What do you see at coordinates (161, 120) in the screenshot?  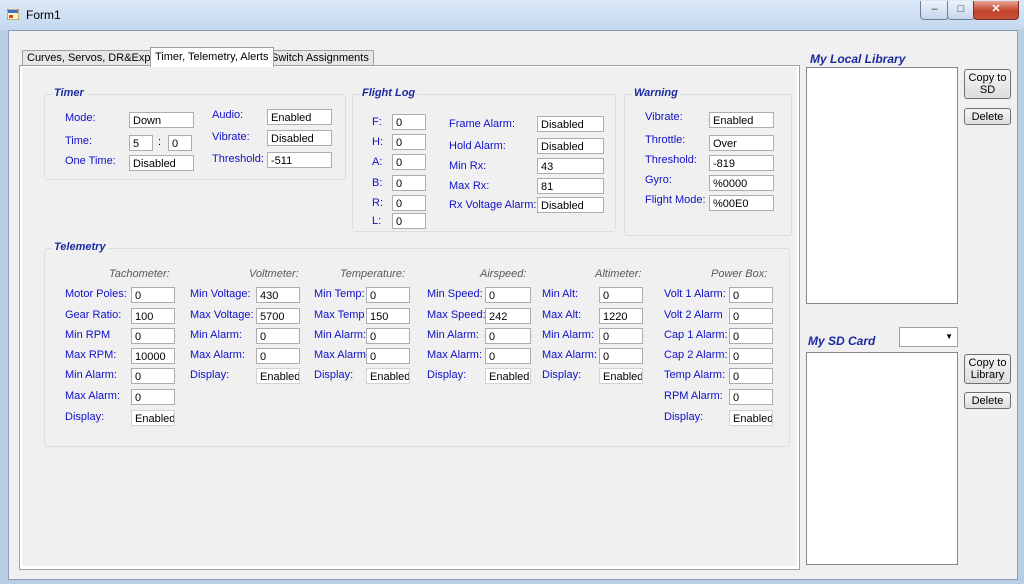 I see `timer-mode-input: Down` at bounding box center [161, 120].